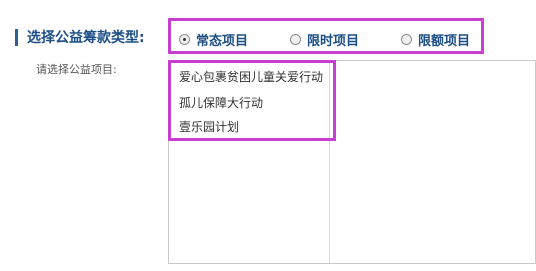 Image resolution: width=536 pixels, height=271 pixels. What do you see at coordinates (444, 41) in the screenshot?
I see `radio-option-label: 限额项目` at bounding box center [444, 41].